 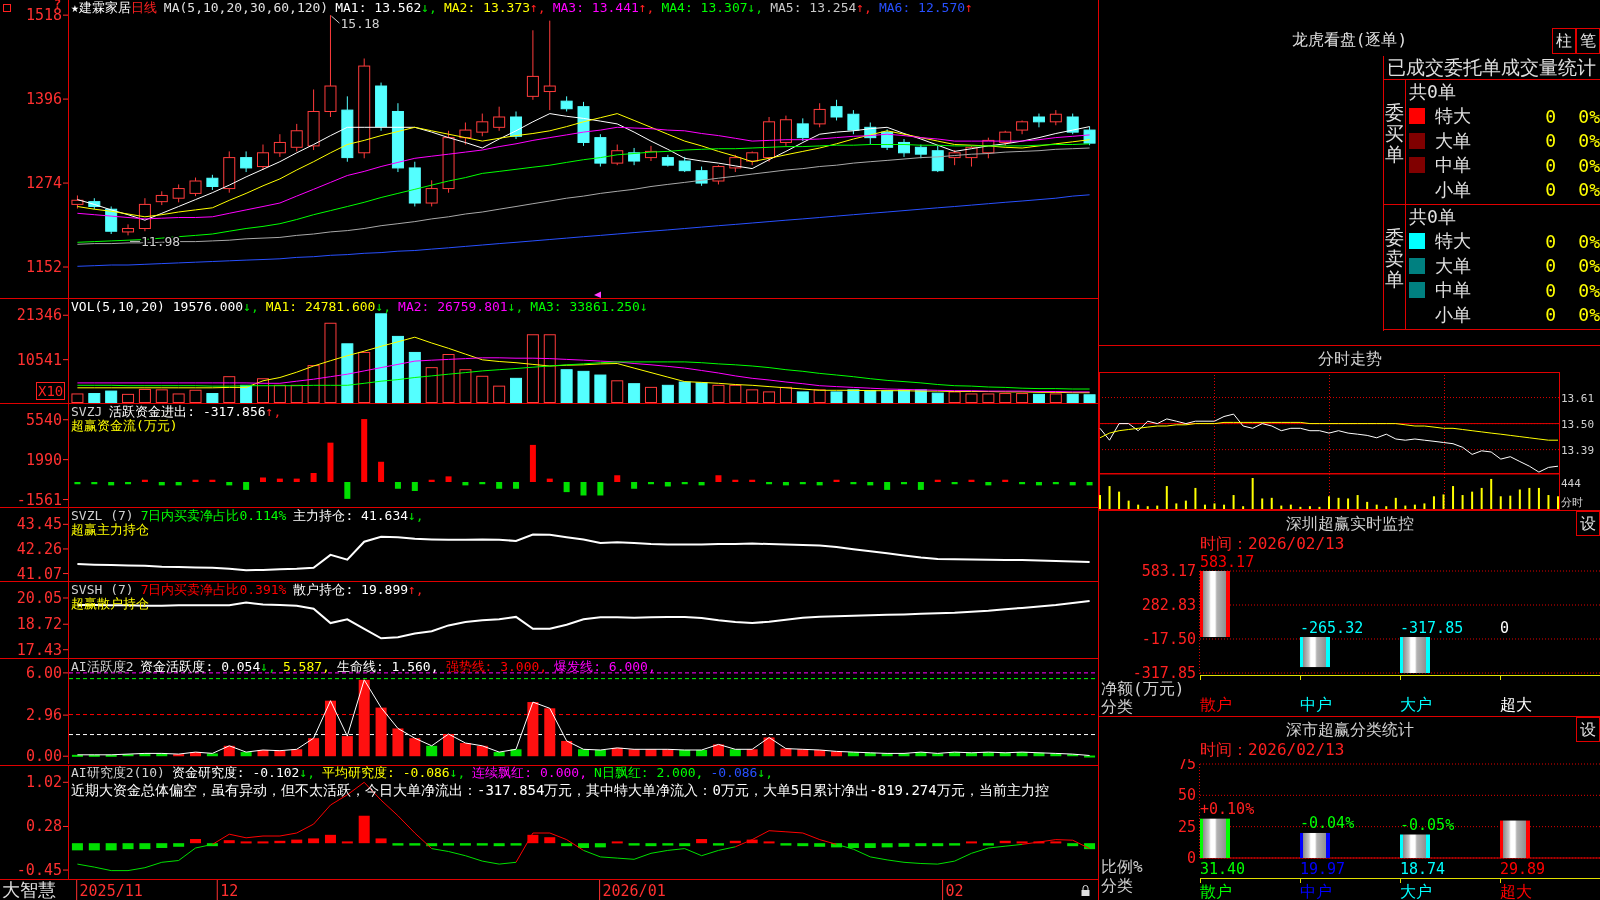 What do you see at coordinates (43, 782) in the screenshot?
I see `axis-tick-label: 1.02` at bounding box center [43, 782].